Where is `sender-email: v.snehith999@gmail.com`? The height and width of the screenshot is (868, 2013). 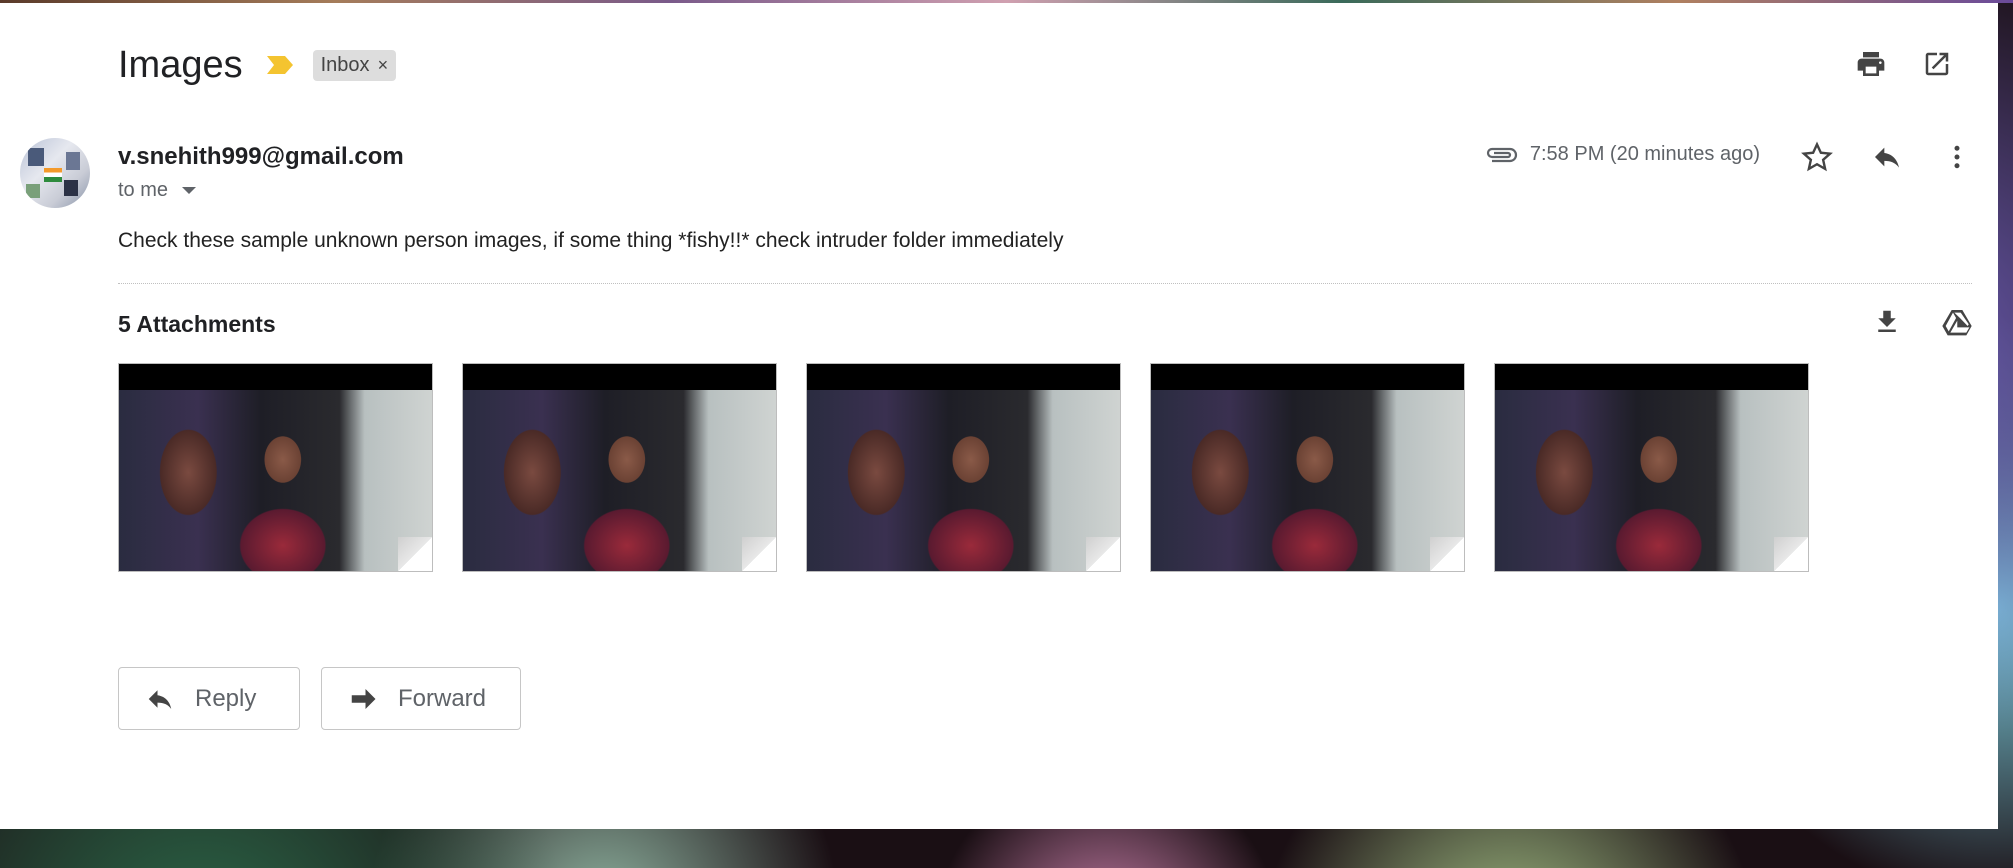
sender-email: v.snehith999@gmail.com is located at coordinates (261, 157).